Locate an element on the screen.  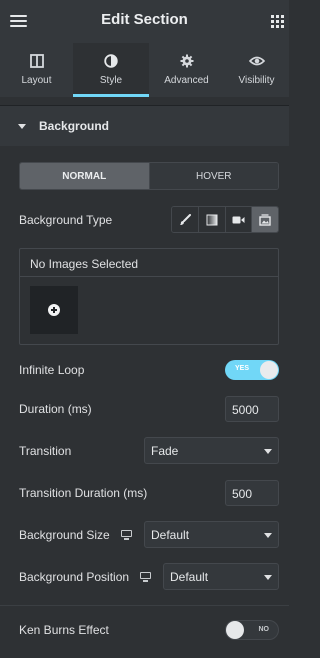
gear-icon is located at coordinates (186, 61).